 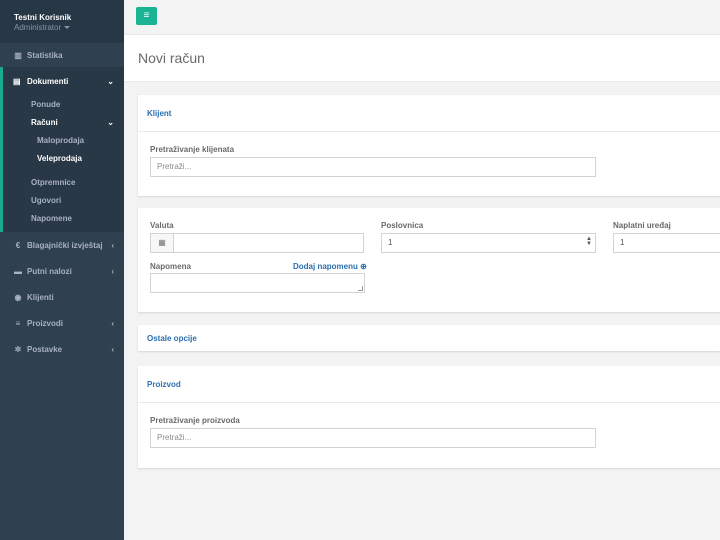 I want to click on sidebar-item-postavke: ✲ Postavke ‹, so click(x=62, y=349).